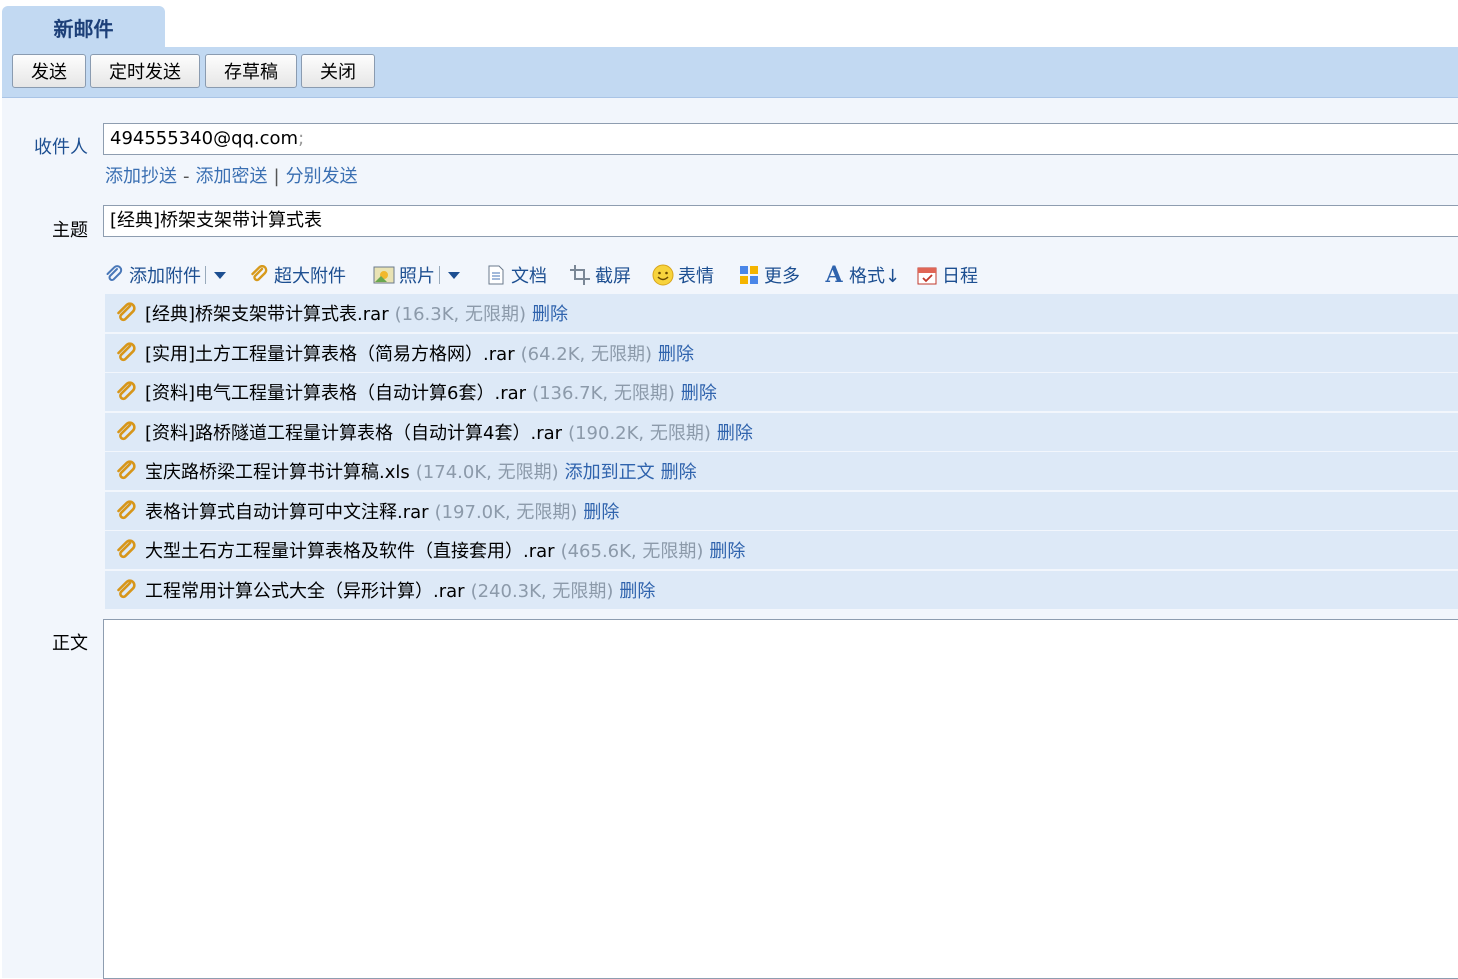  I want to click on tab-title: 新邮件, so click(83, 29).